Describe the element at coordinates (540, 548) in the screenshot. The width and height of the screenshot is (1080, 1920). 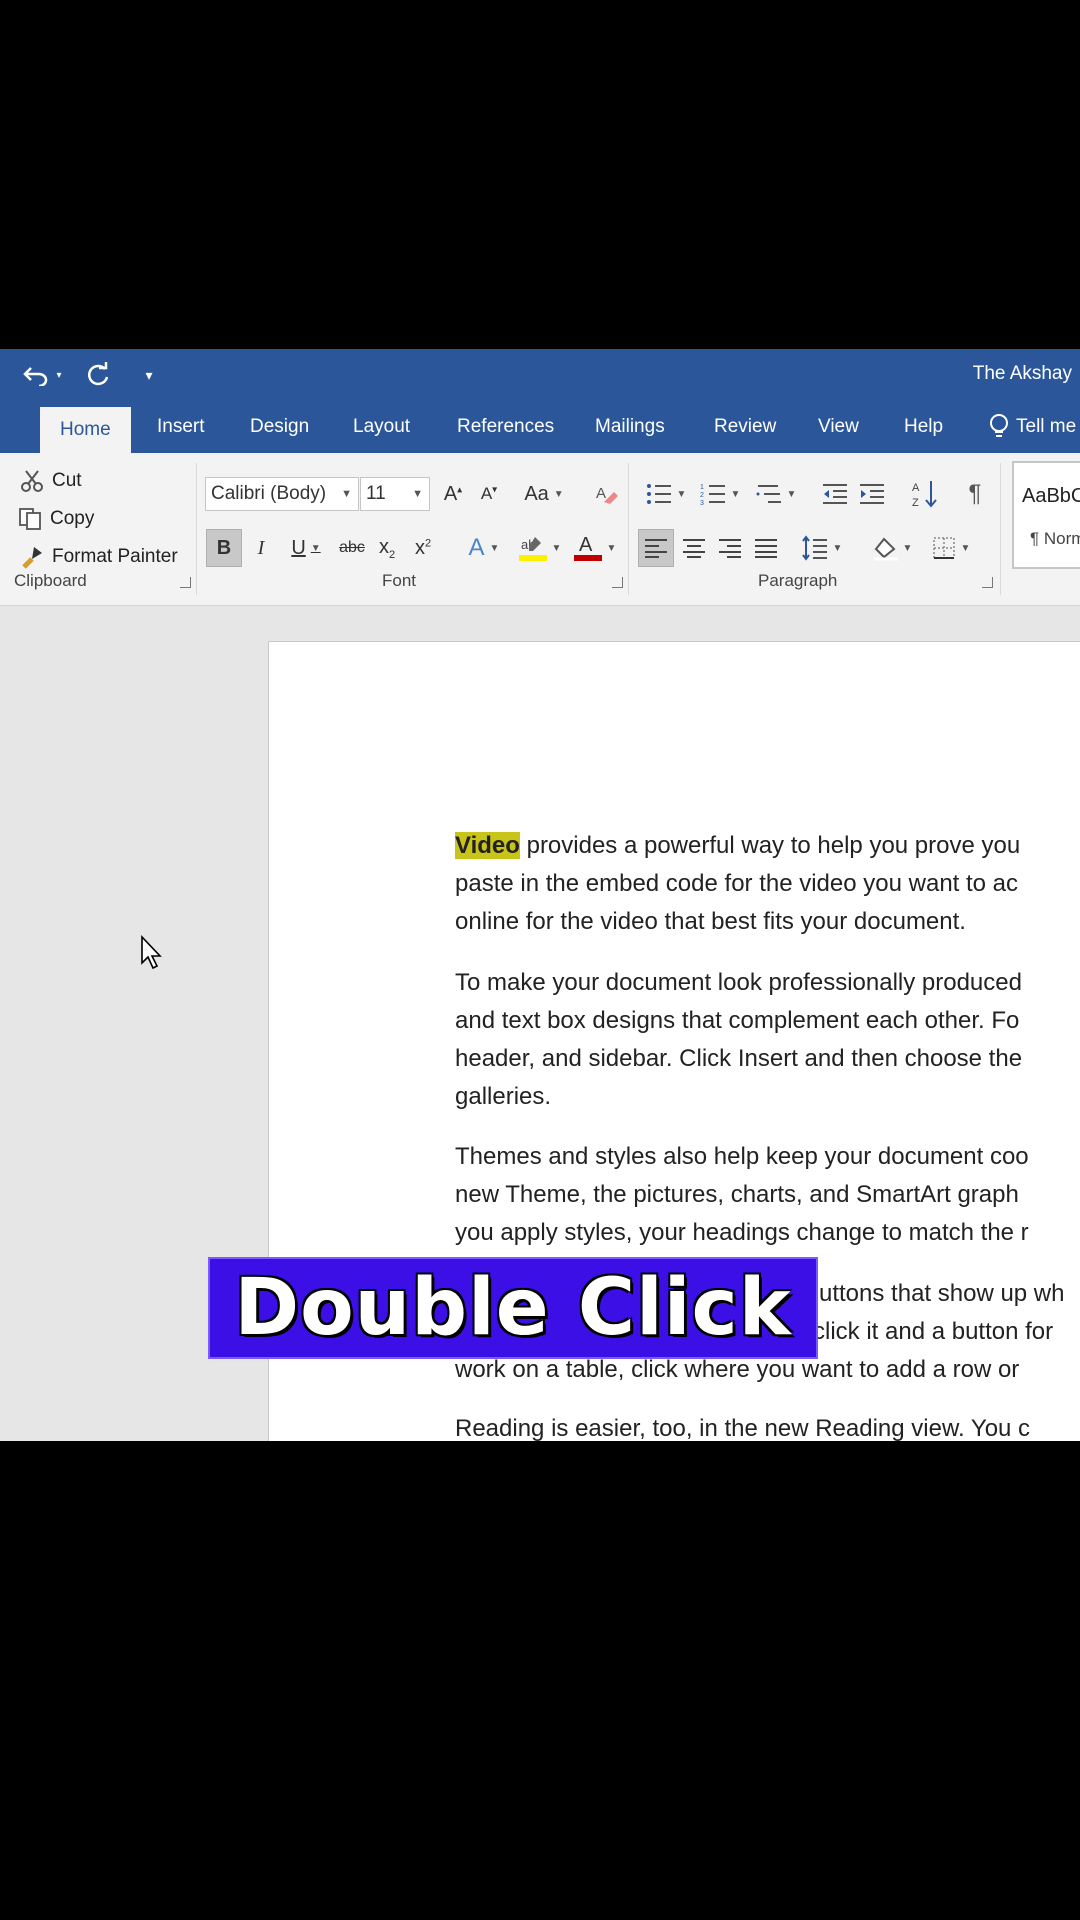
I see `highlight-color-button: ab ▼` at that location.